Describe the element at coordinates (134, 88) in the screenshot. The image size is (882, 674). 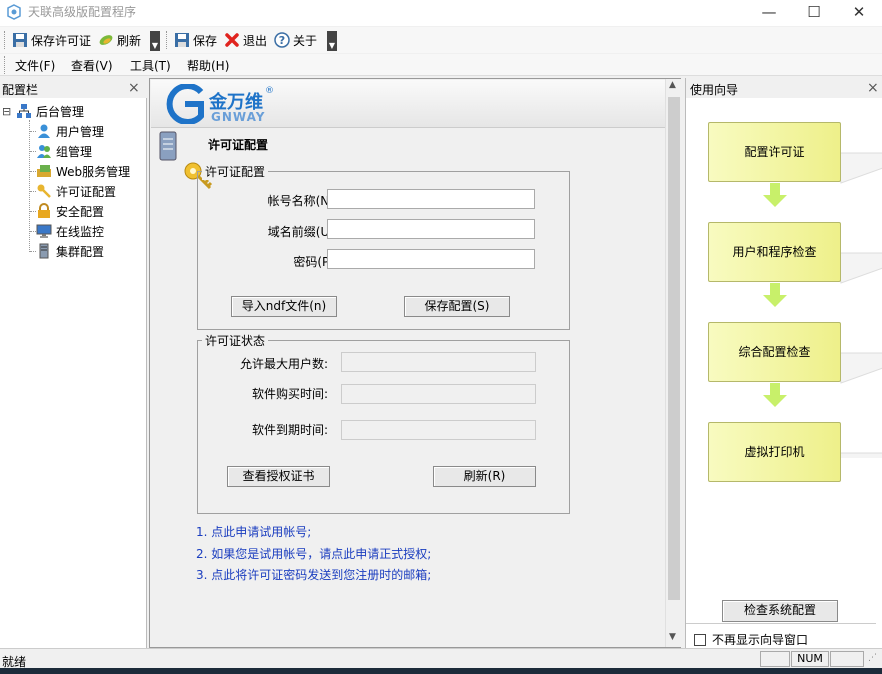
I see `sidebar-close-button: ×` at that location.